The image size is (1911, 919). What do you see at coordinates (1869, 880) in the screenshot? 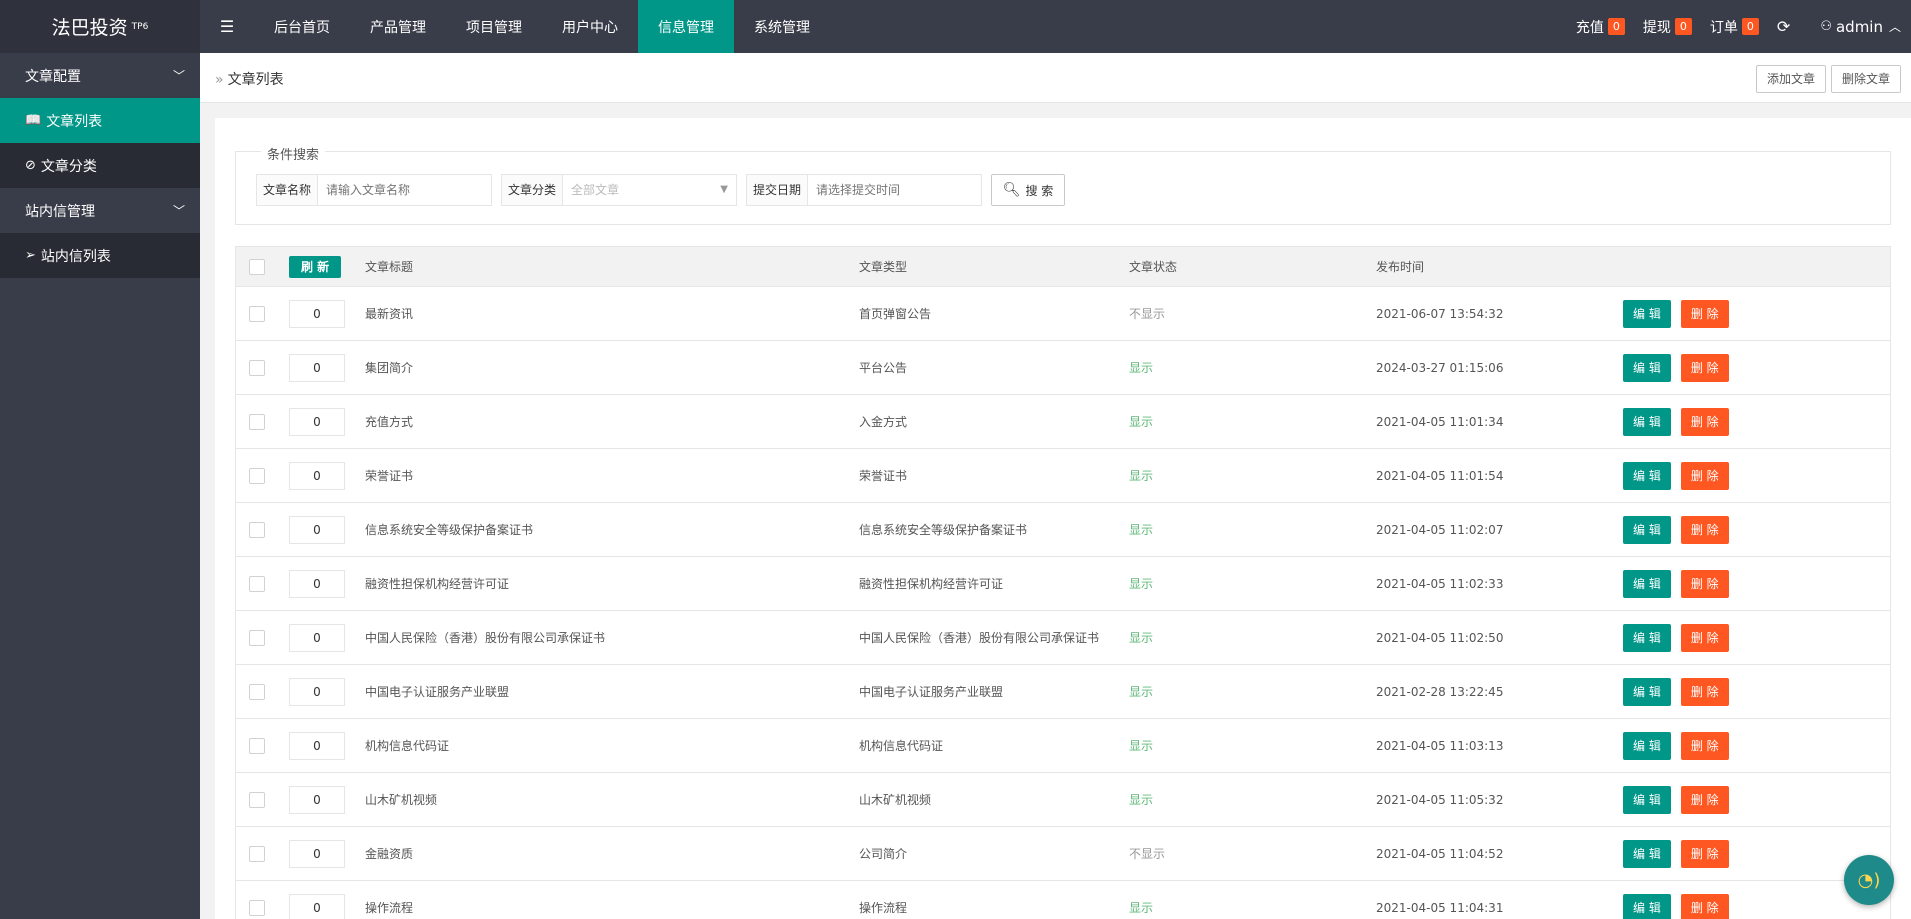
I see `support-chat-icon: ◔)` at bounding box center [1869, 880].